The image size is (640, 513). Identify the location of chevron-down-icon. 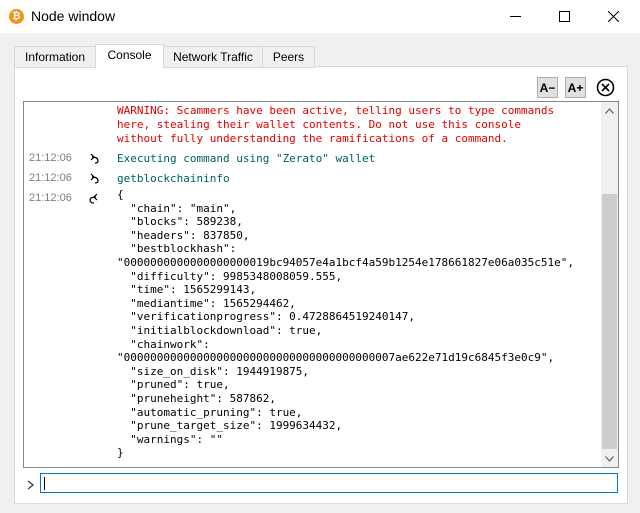
(609, 458).